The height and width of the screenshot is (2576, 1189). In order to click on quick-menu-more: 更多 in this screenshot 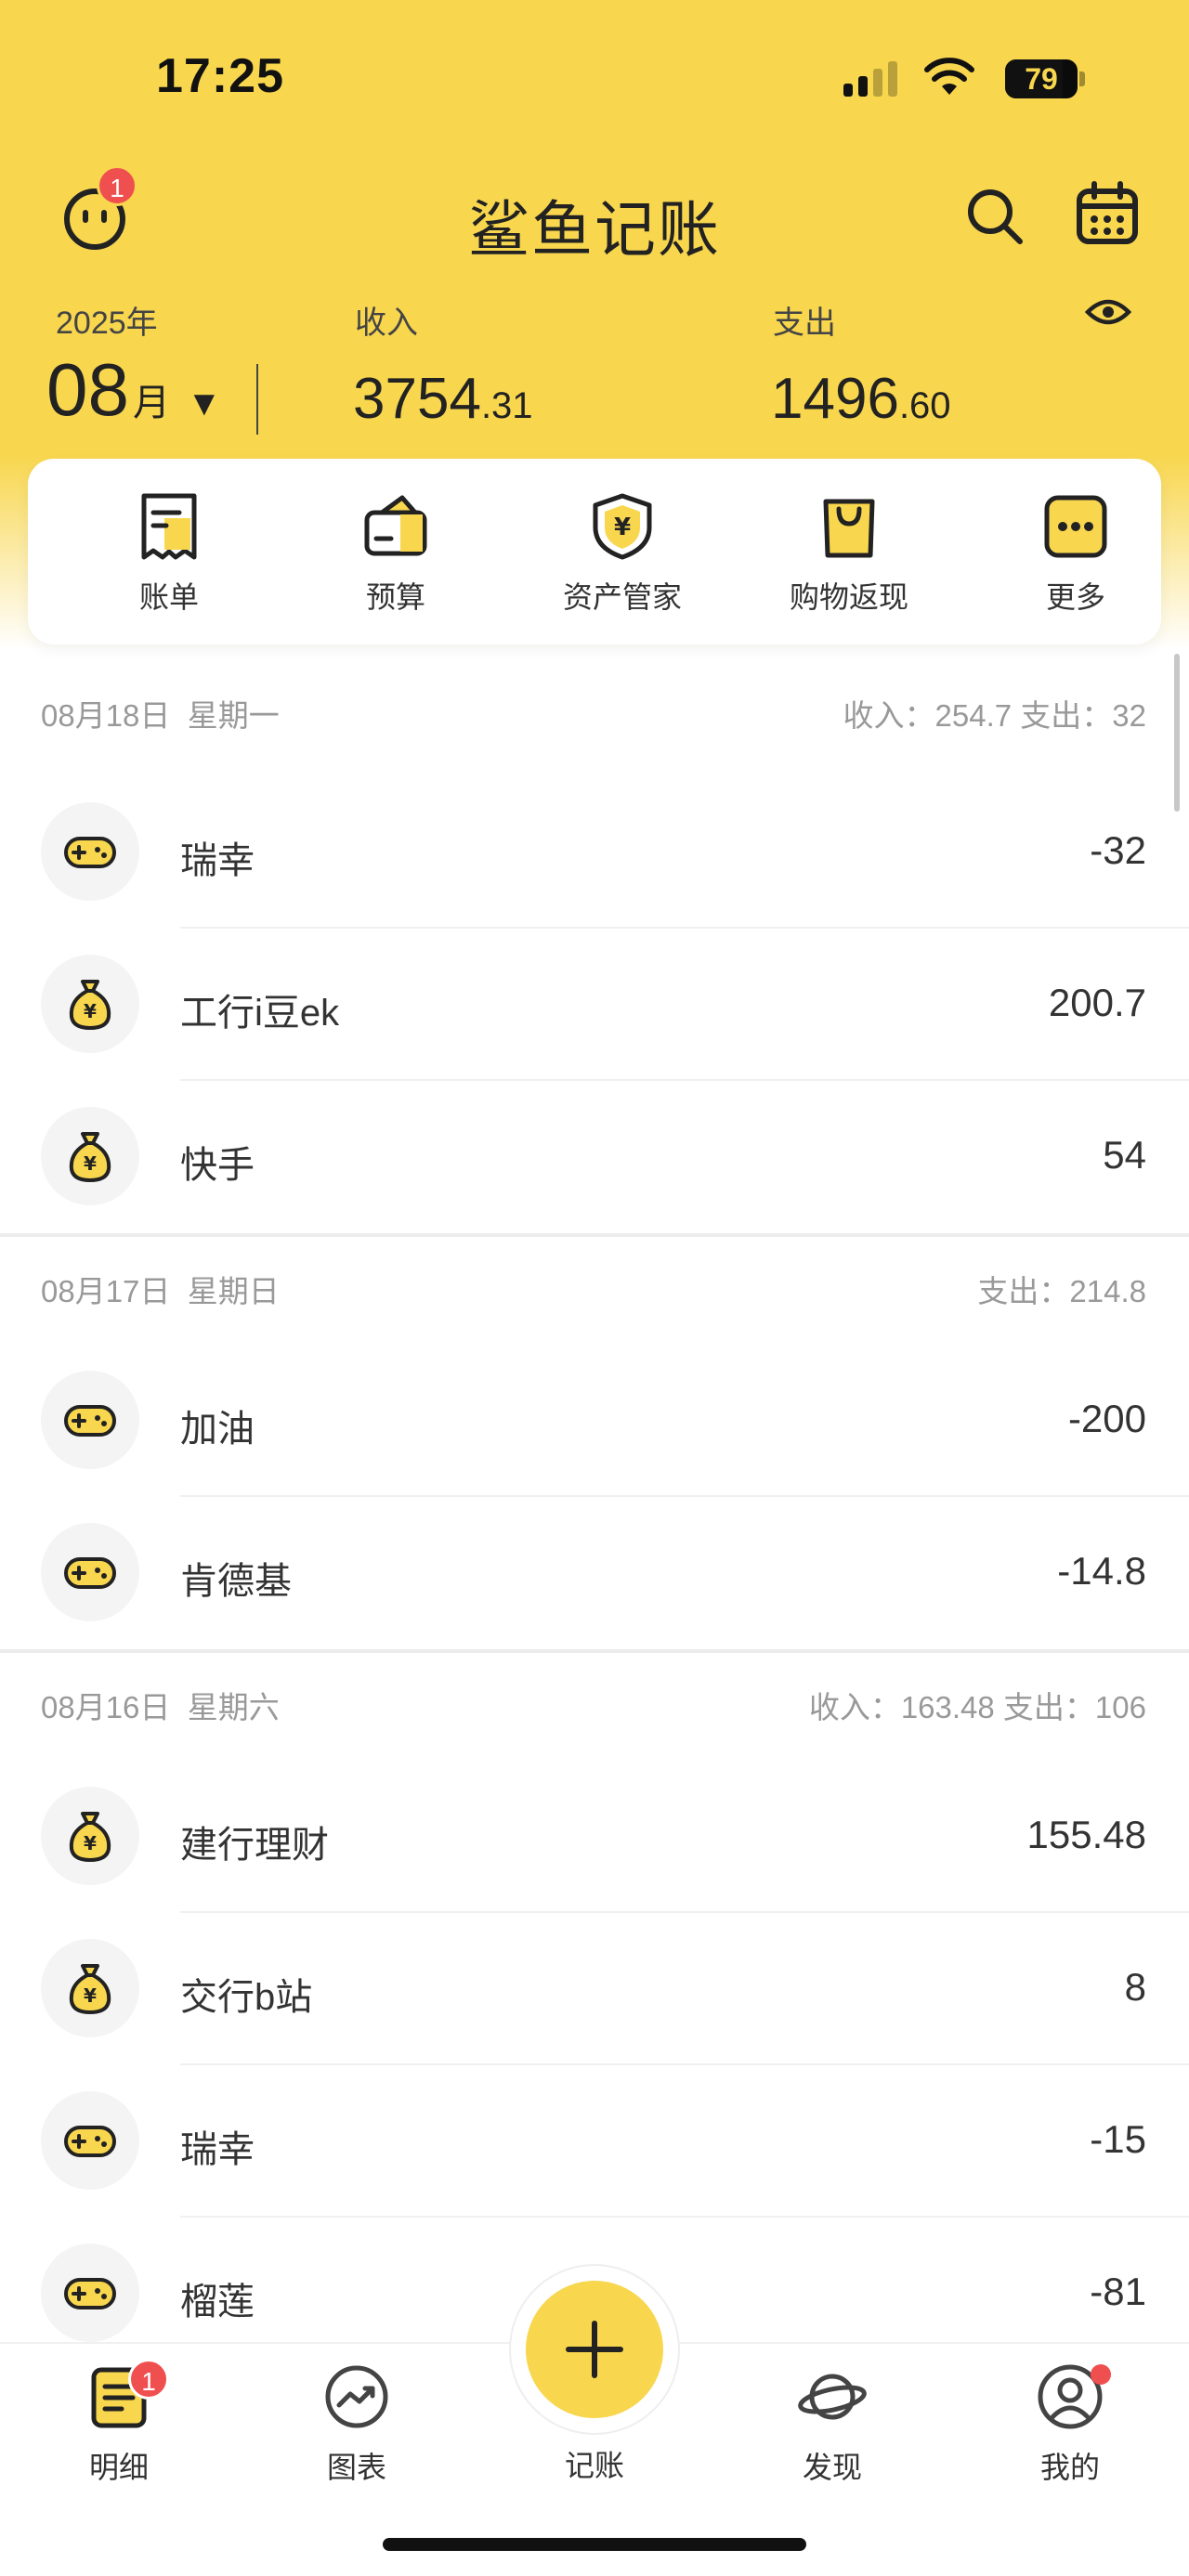, I will do `click(1076, 561)`.